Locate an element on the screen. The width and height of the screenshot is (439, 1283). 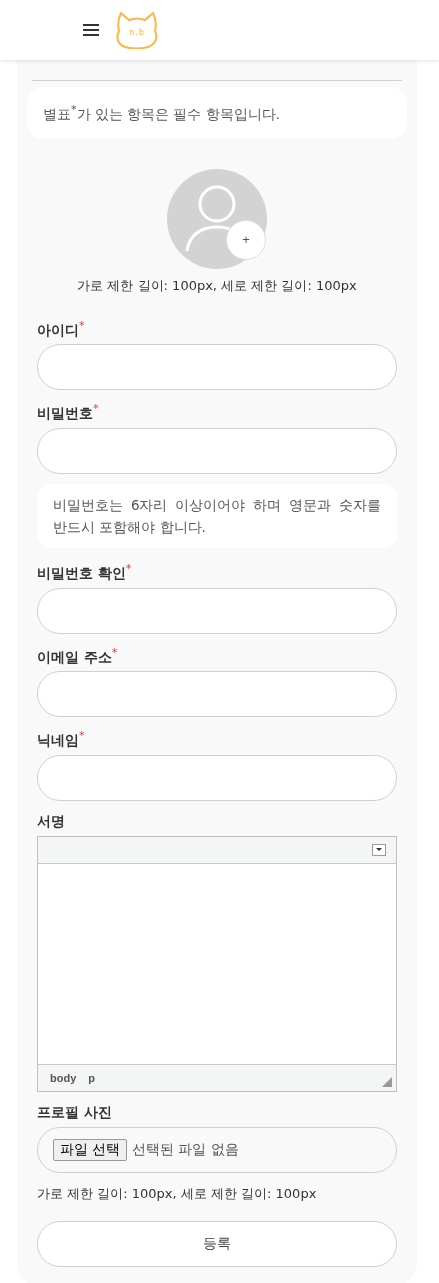
field-label: 이메일 주소$^{*}$ is located at coordinates (78, 656).